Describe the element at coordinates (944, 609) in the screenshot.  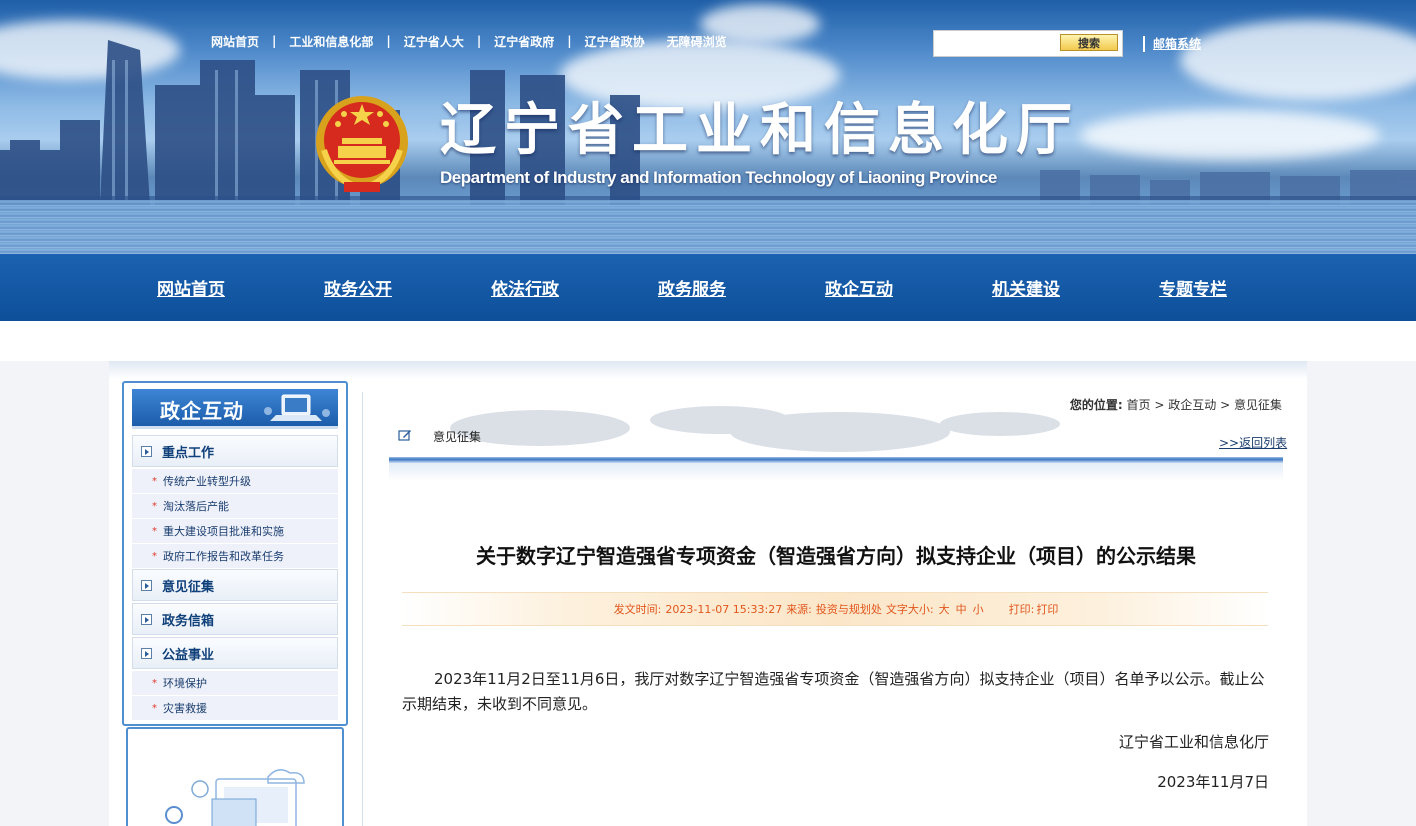
I see `font-size-large-button: 大` at that location.